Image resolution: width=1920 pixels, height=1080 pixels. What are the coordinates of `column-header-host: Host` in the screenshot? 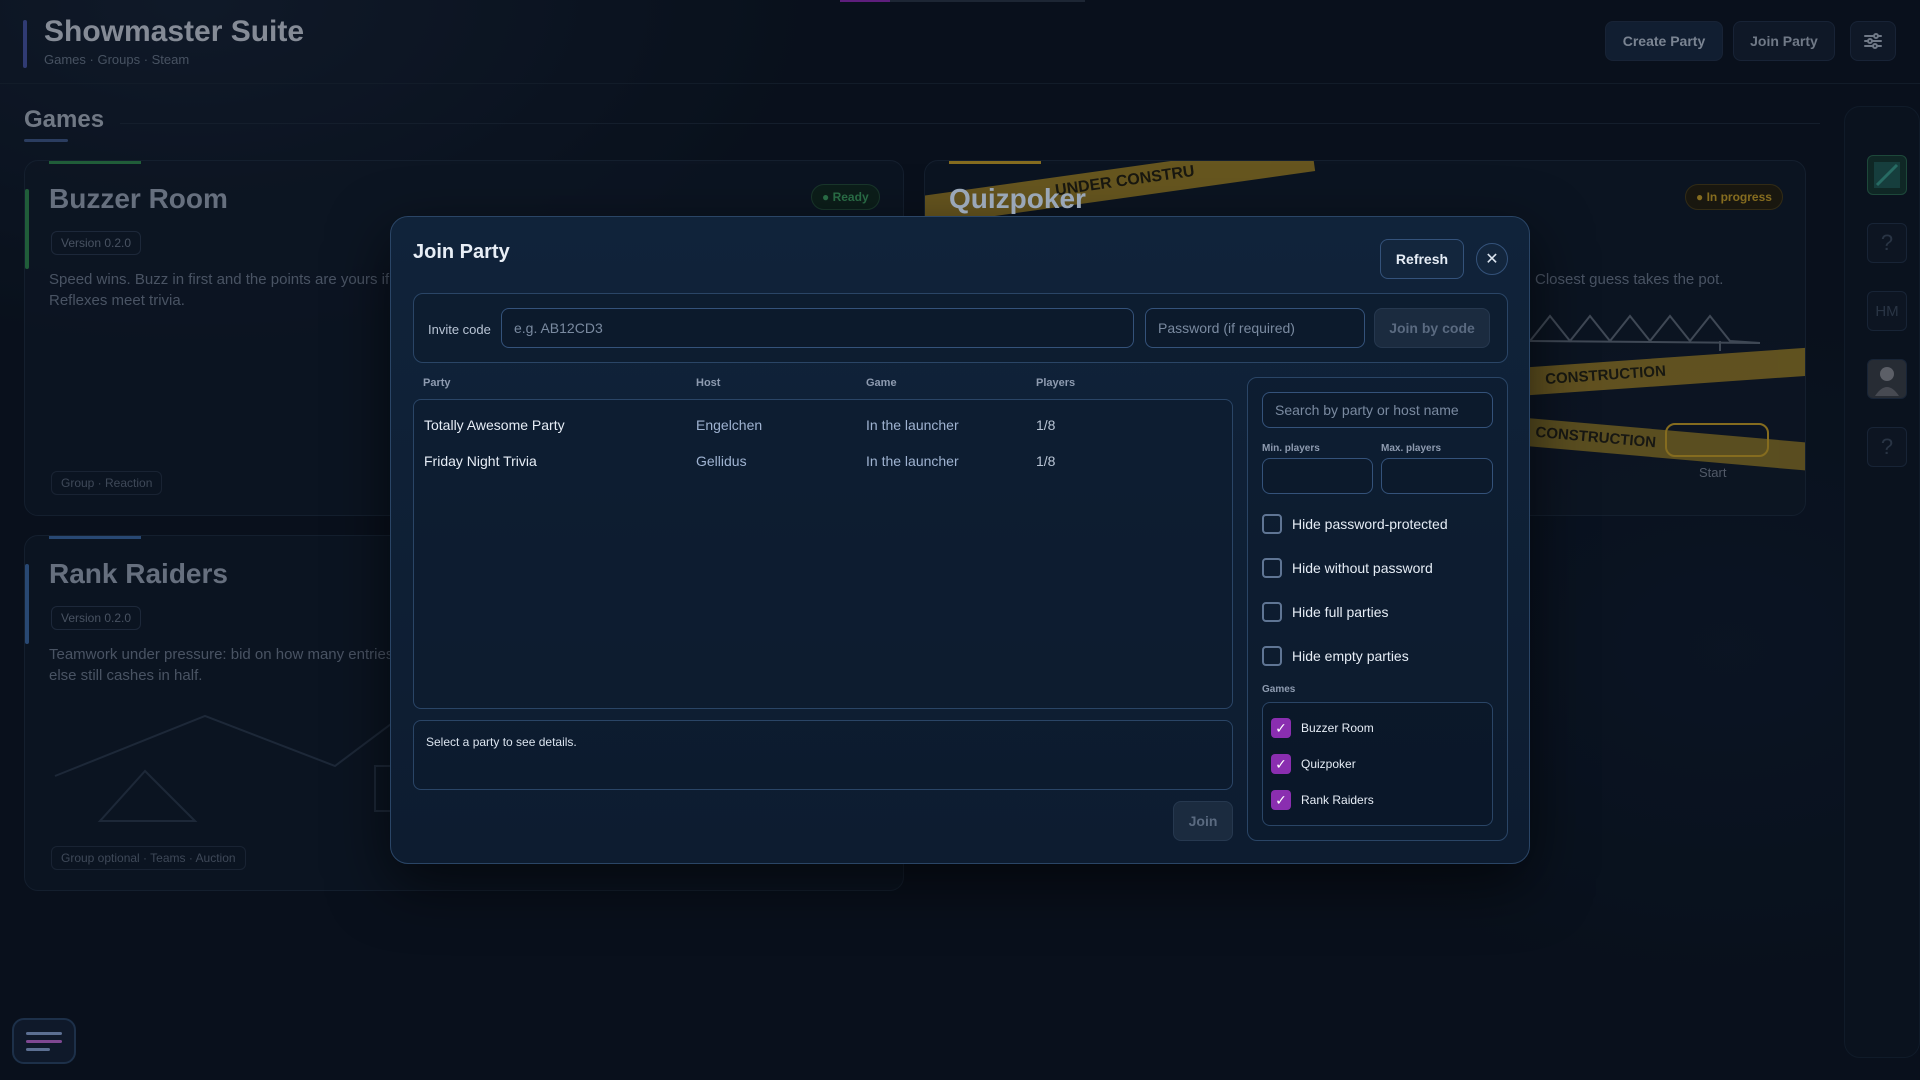 It's located at (708, 383).